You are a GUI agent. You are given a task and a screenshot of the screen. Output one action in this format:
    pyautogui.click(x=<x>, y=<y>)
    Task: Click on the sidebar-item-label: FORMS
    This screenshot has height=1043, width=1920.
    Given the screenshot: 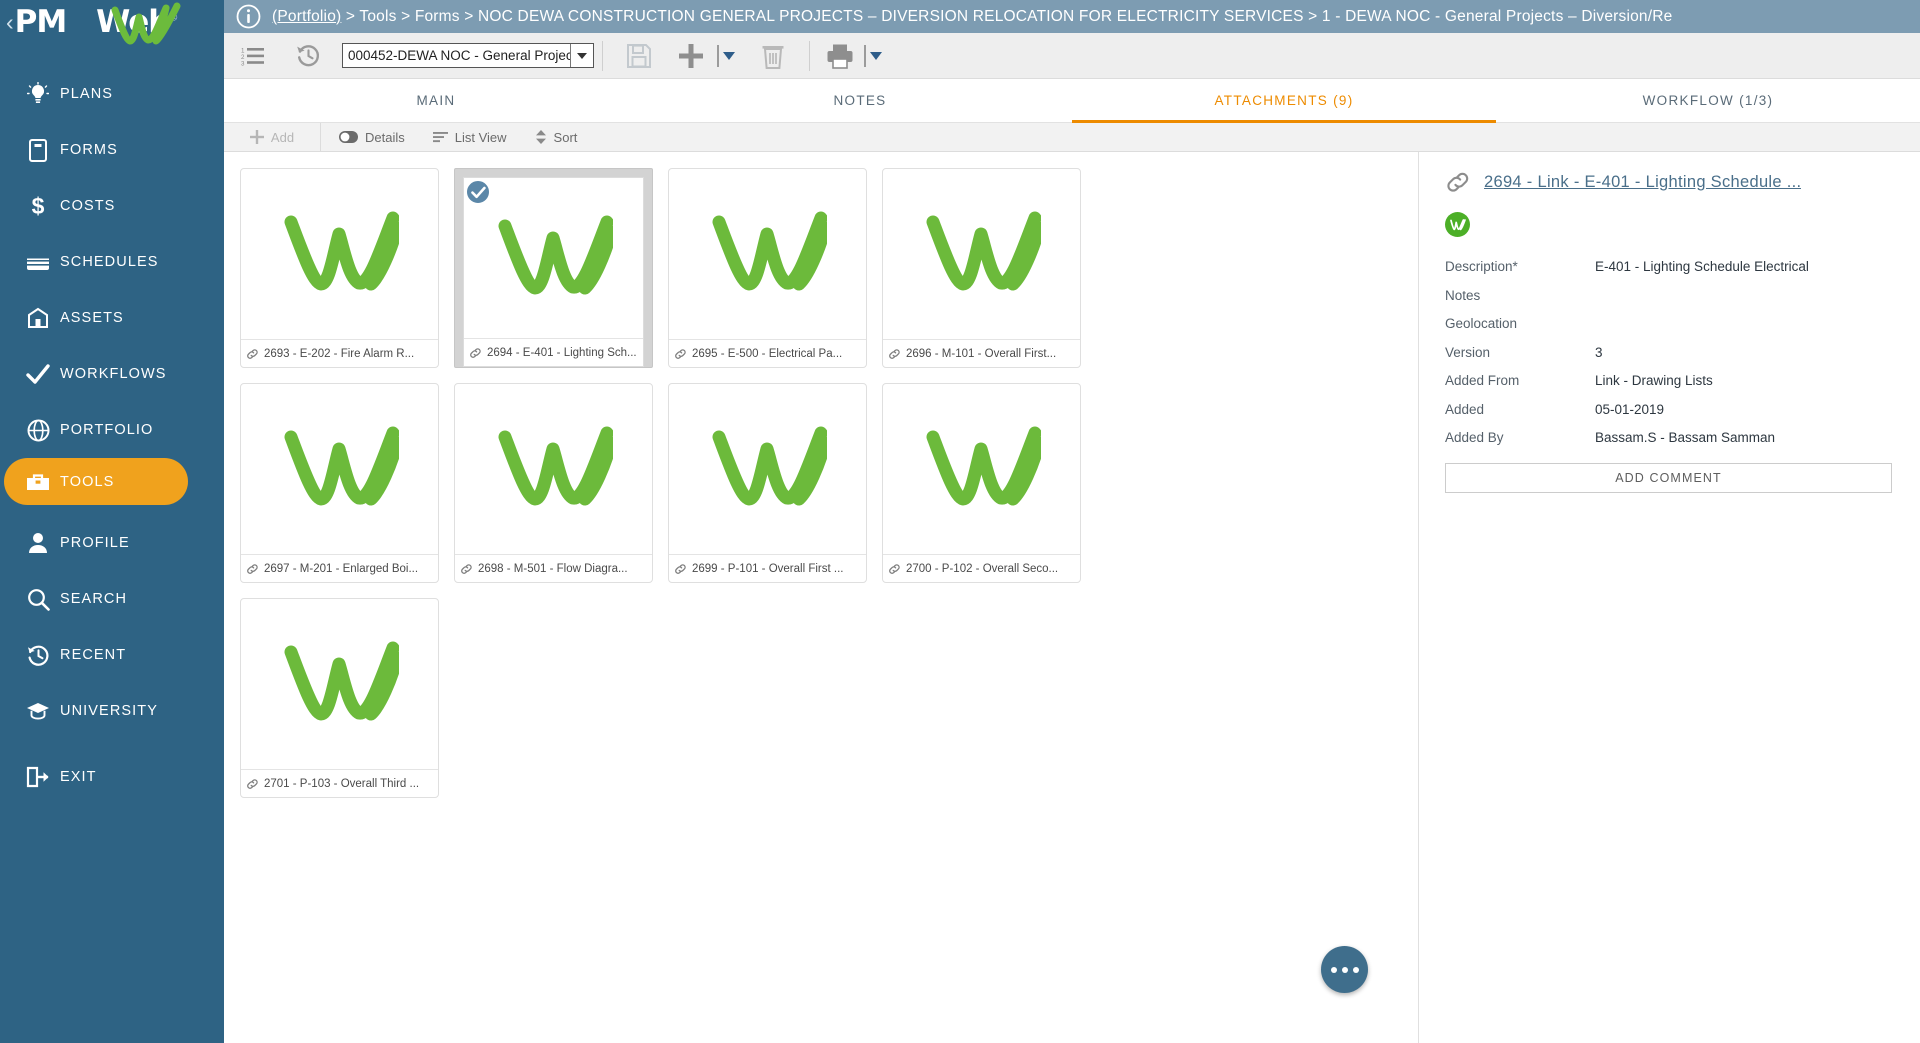 What is the action you would take?
    pyautogui.click(x=89, y=150)
    